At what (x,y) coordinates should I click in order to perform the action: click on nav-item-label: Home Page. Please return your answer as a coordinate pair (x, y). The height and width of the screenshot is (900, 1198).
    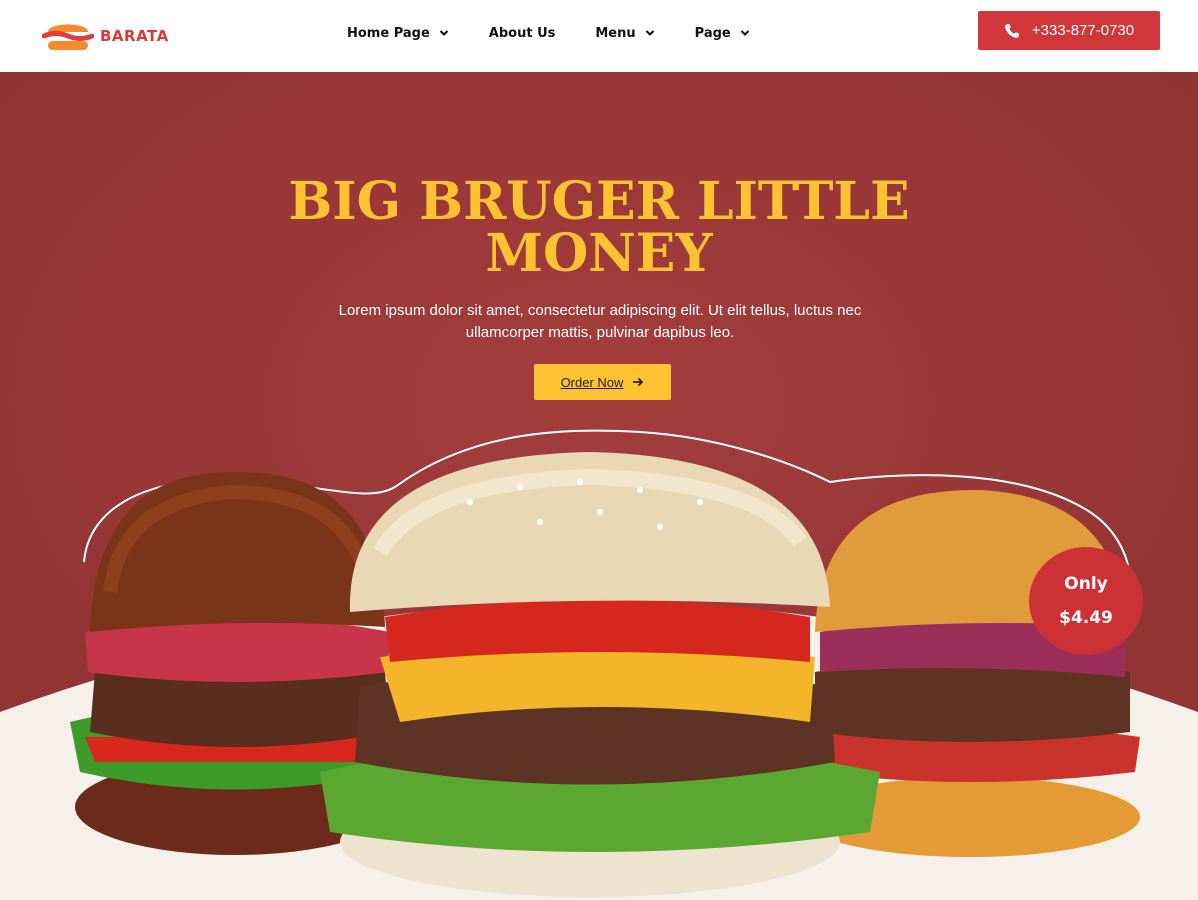
    Looking at the image, I should click on (388, 33).